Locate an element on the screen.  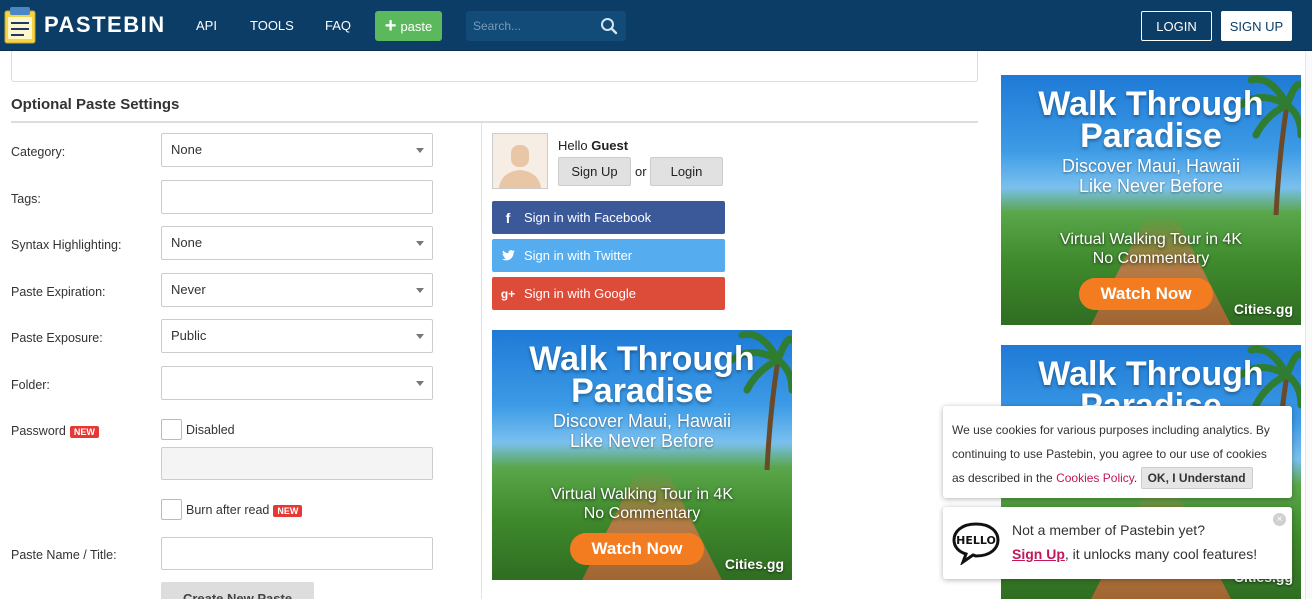
burn-checkbox-label-group: Burn after read NEW is located at coordinates (244, 510).